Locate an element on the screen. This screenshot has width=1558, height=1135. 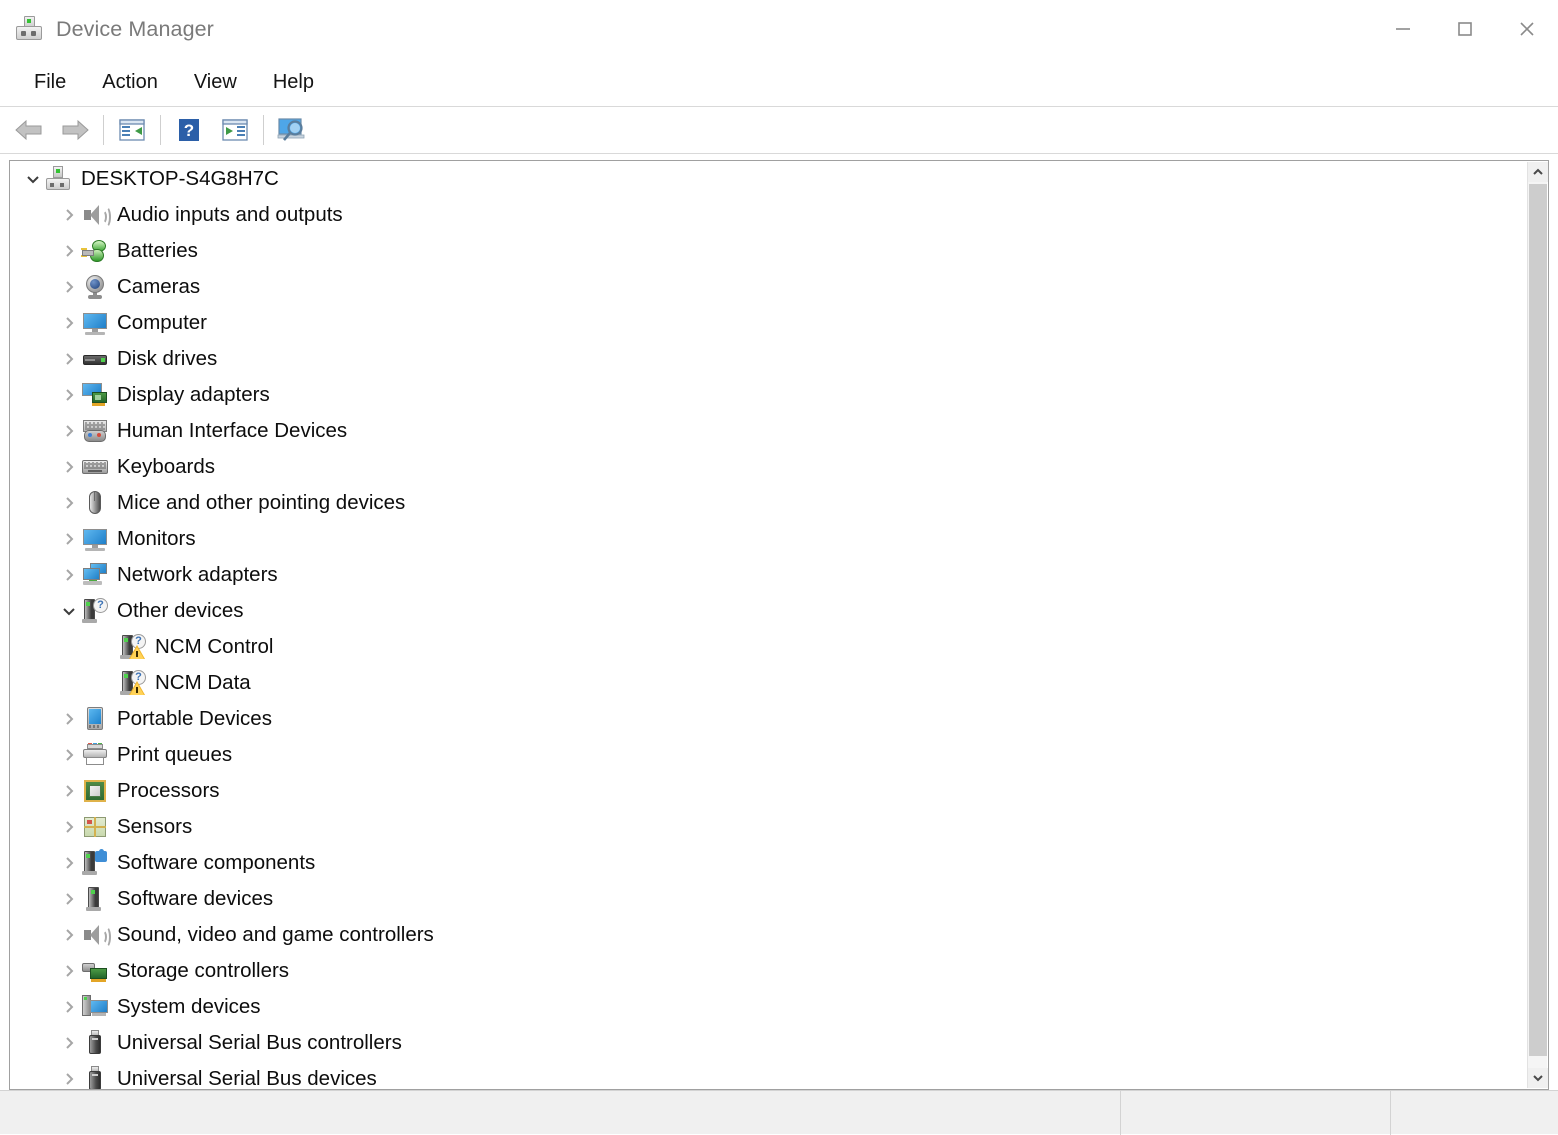
storage-controller-icon is located at coordinates (95, 971).